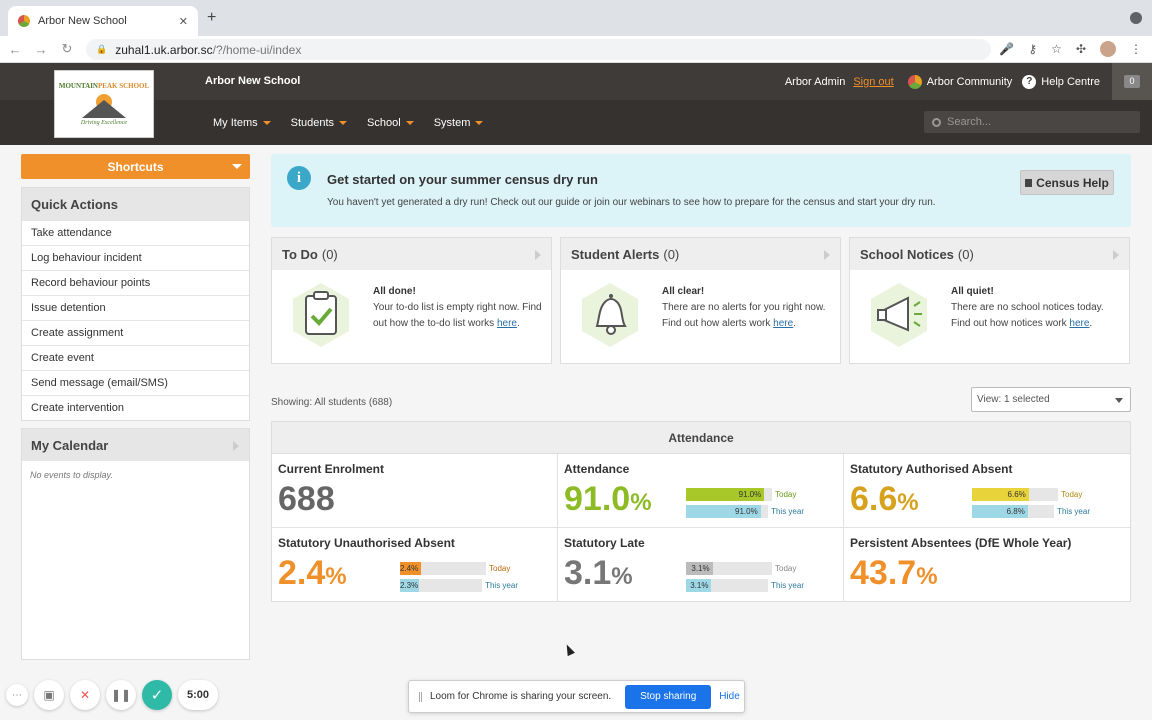 This screenshot has width=1152, height=720. What do you see at coordinates (518, 323) in the screenshot?
I see `card-tail: .` at bounding box center [518, 323].